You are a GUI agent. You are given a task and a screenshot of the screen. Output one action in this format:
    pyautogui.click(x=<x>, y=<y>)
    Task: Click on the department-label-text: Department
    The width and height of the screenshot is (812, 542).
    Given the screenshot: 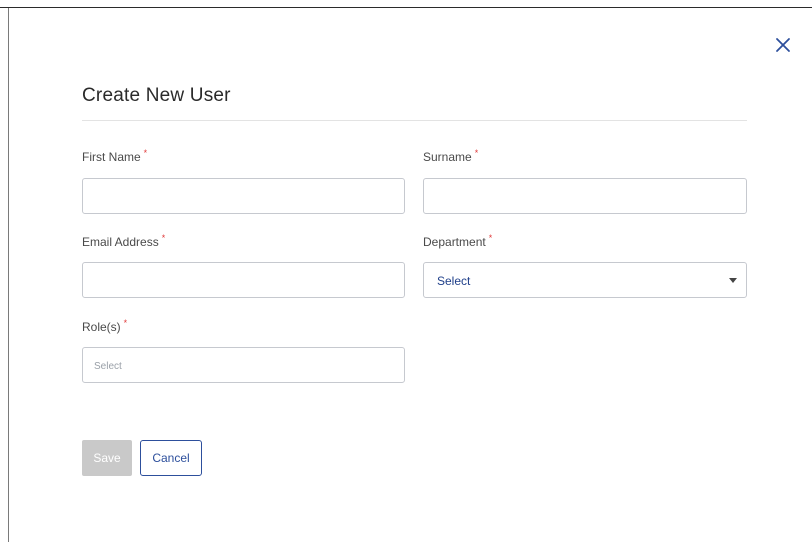 What is the action you would take?
    pyautogui.click(x=454, y=242)
    